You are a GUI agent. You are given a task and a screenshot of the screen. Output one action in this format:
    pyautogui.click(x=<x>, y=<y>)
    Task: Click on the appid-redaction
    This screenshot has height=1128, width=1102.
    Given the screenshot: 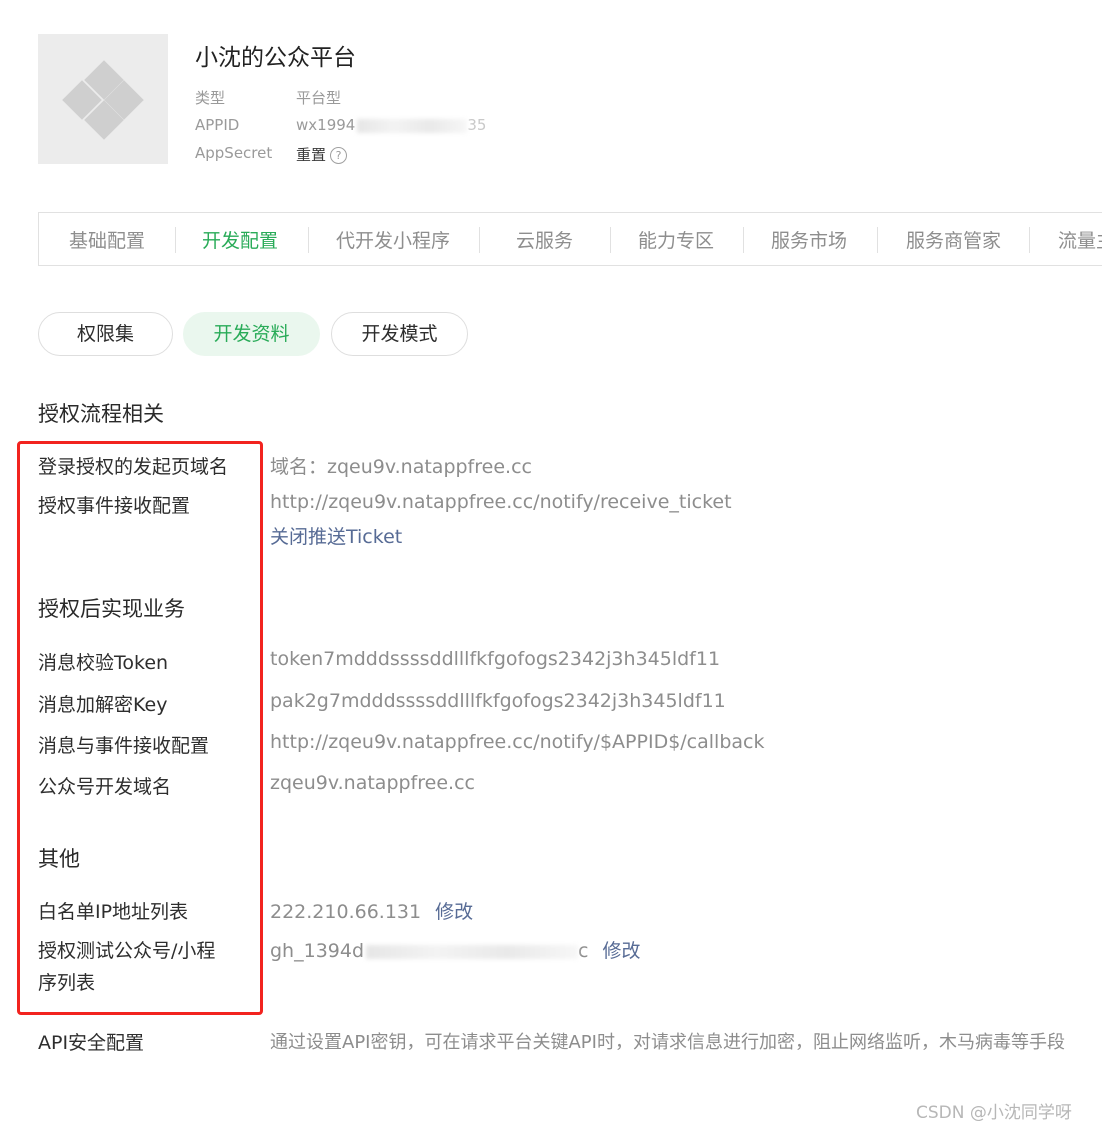 What is the action you would take?
    pyautogui.click(x=412, y=125)
    